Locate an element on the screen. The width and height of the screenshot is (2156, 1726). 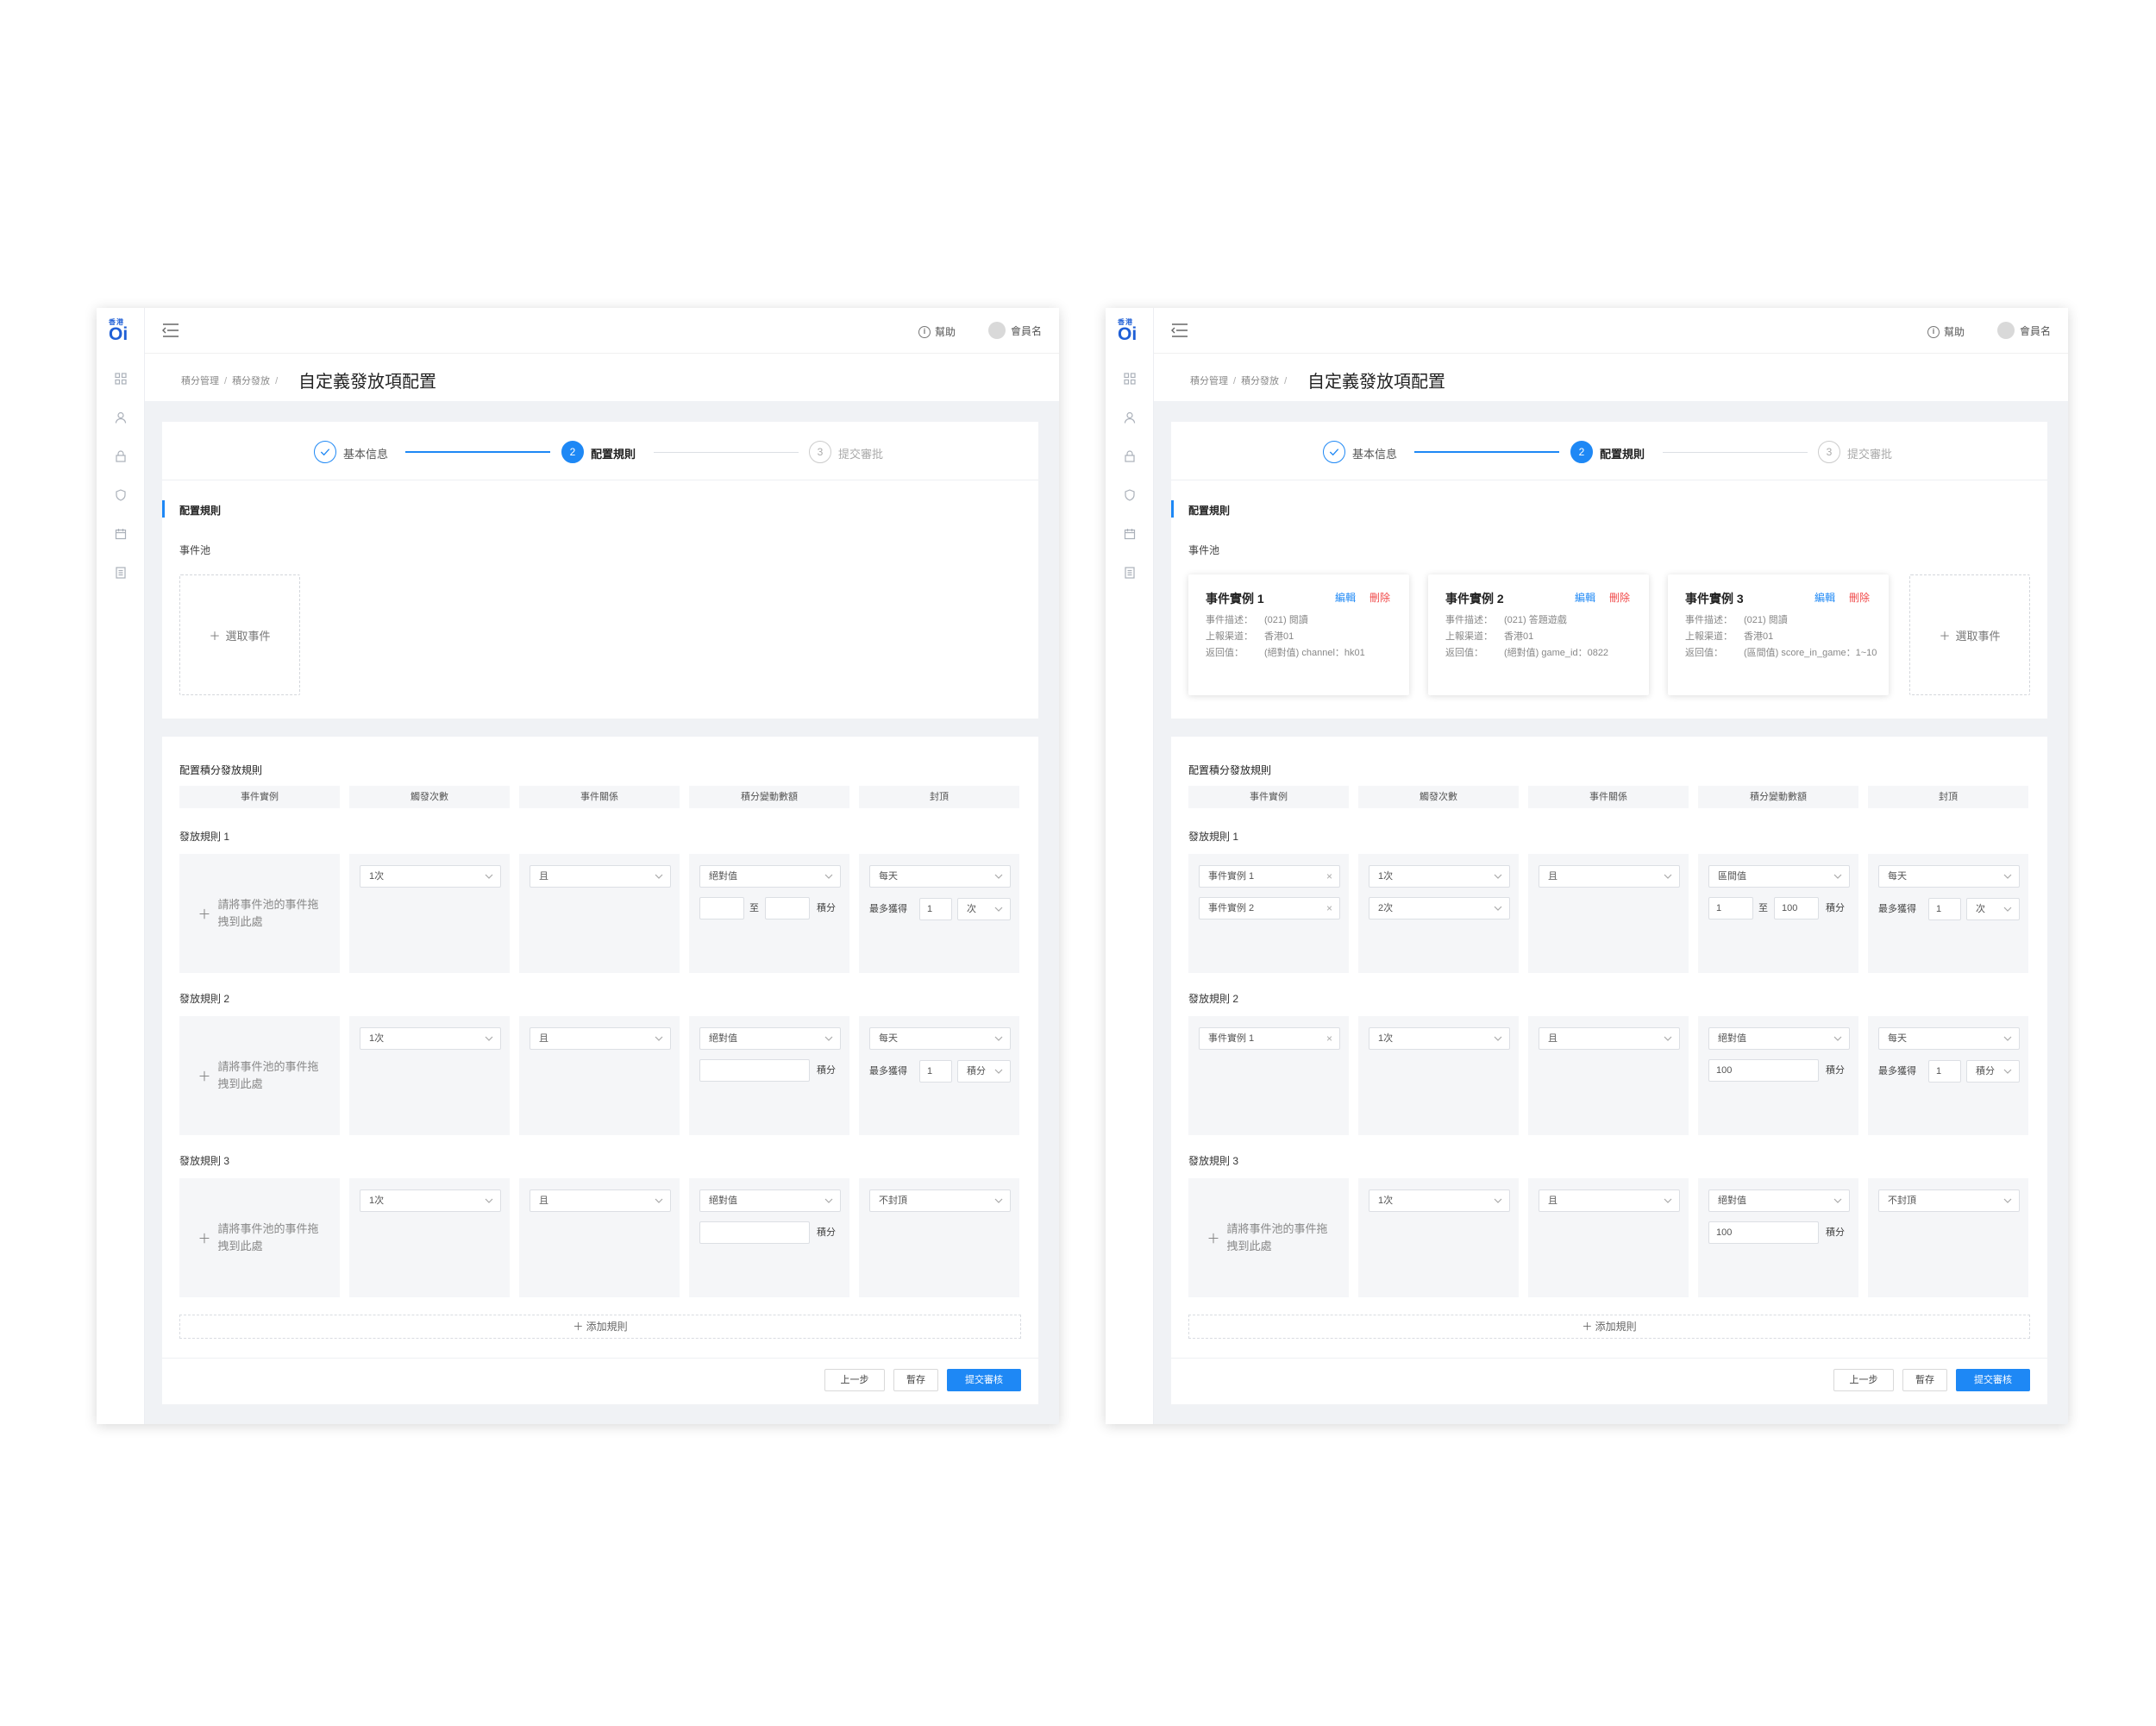
range-from-input: 1 is located at coordinates (1730, 908).